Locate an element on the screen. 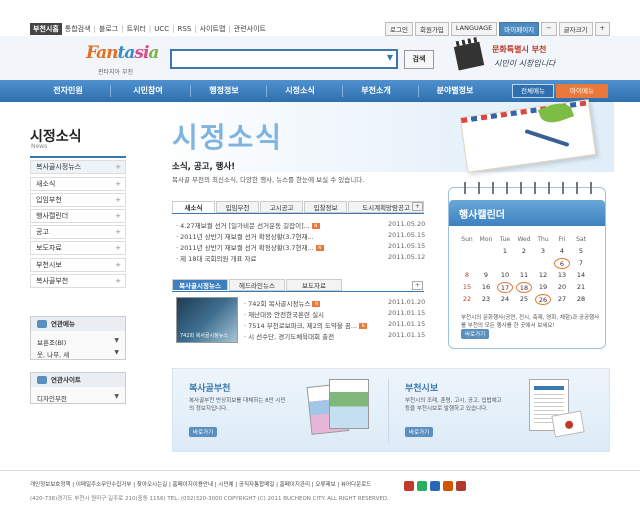 This screenshot has height=508, width=640. calendar-day: 5 is located at coordinates (581, 251).